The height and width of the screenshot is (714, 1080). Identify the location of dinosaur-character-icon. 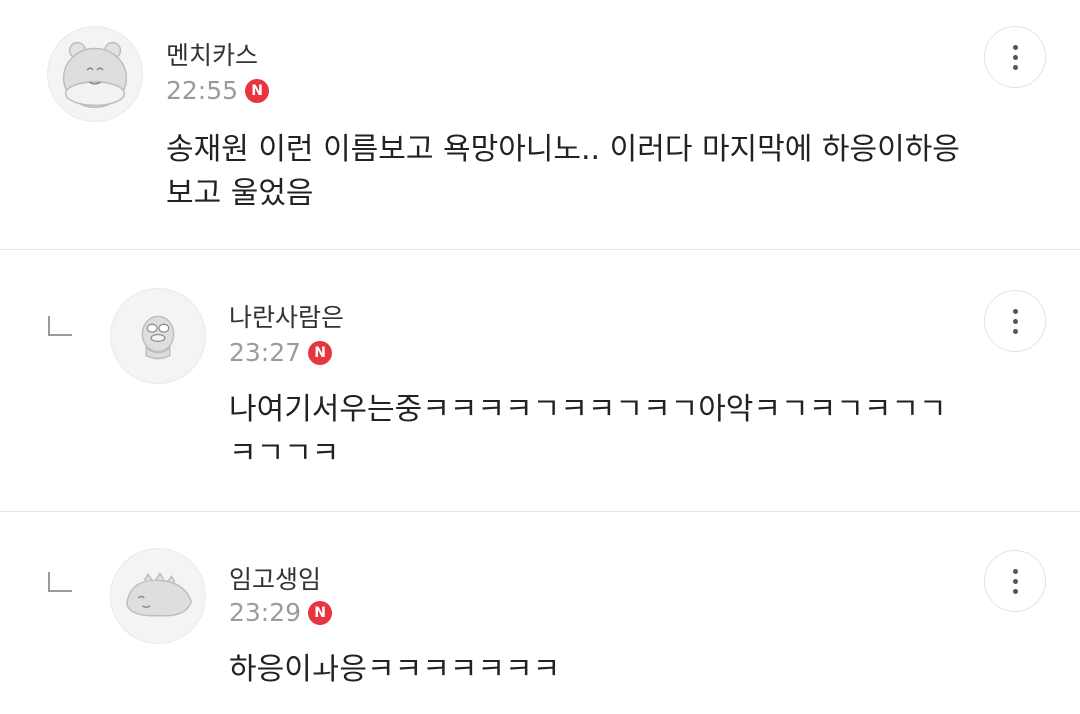
(159, 594).